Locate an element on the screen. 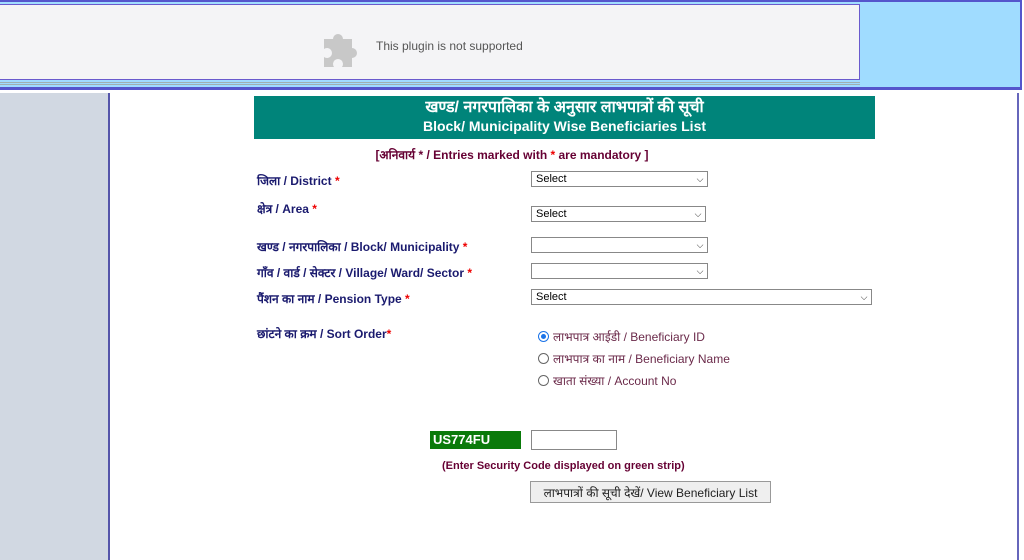 The height and width of the screenshot is (560, 1024). left-sidebar is located at coordinates (55, 326).